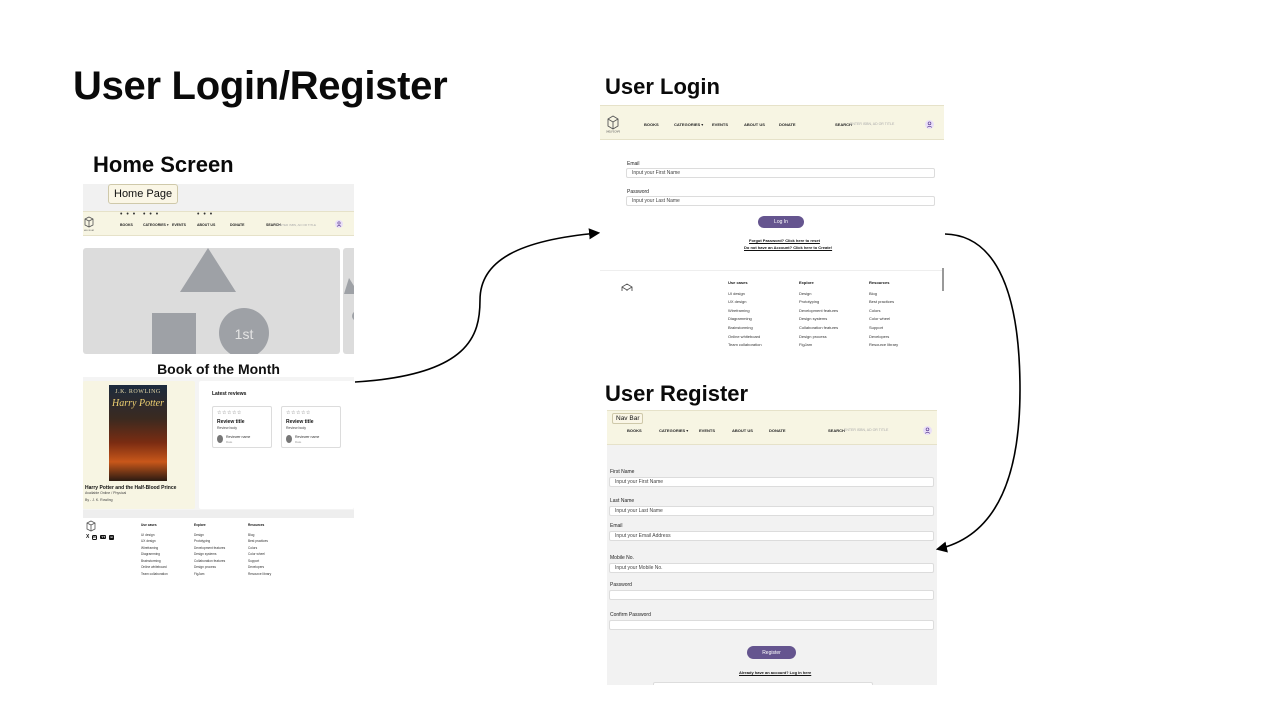  Describe the element at coordinates (244, 334) in the screenshot. I see `hero-rank-badge: 1st` at that location.